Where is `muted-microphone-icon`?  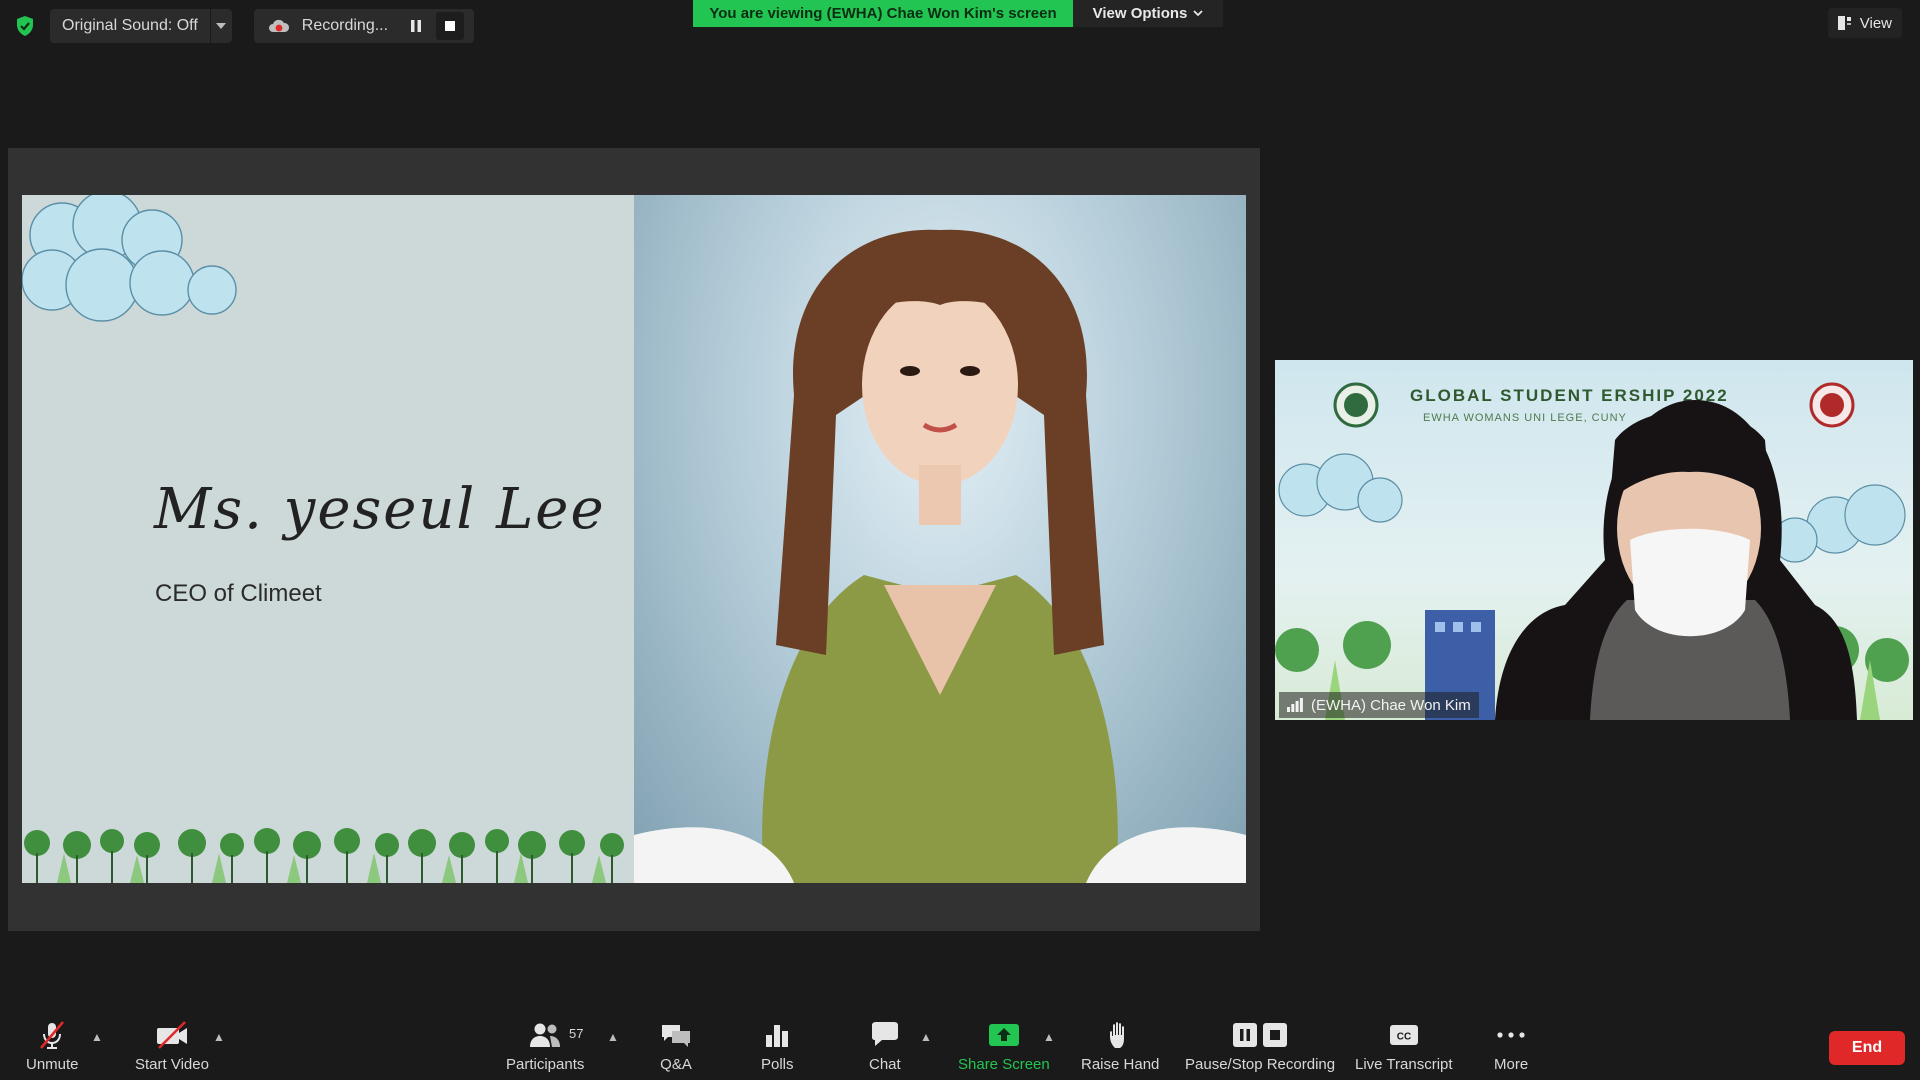 muted-microphone-icon is located at coordinates (52, 1035).